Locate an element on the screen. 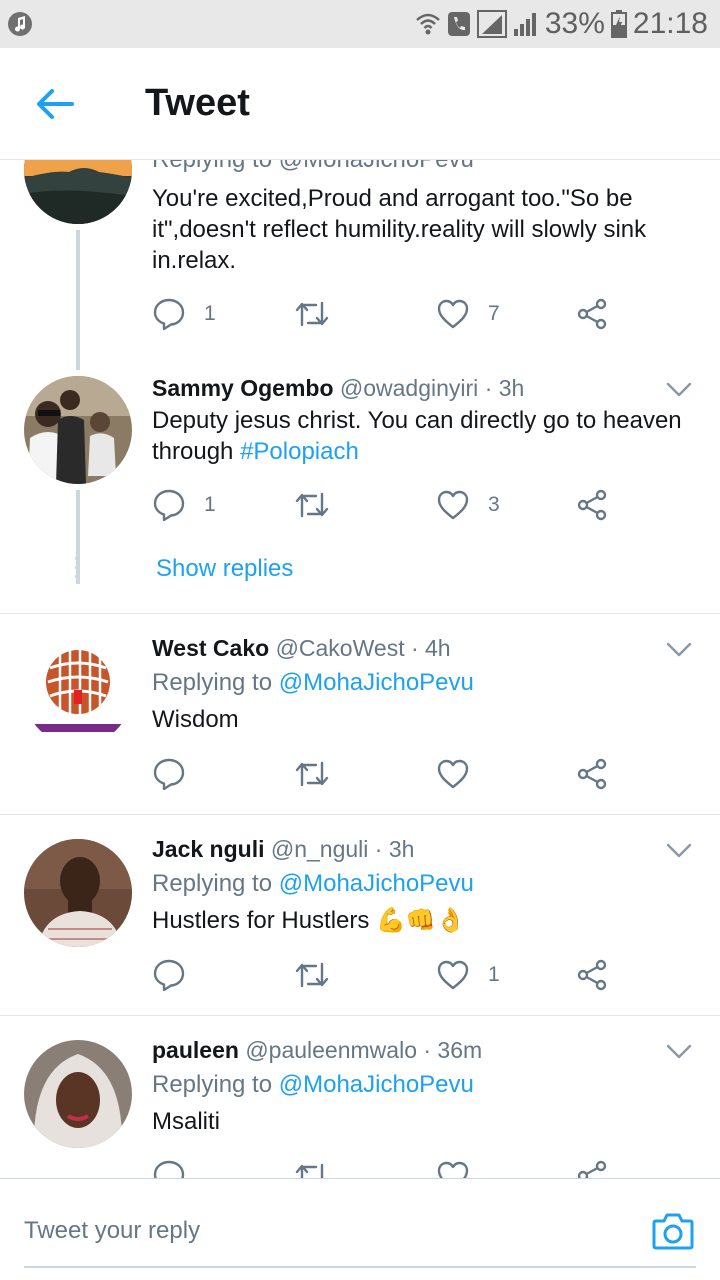  author-name: Sammy Ogembo is located at coordinates (243, 388).